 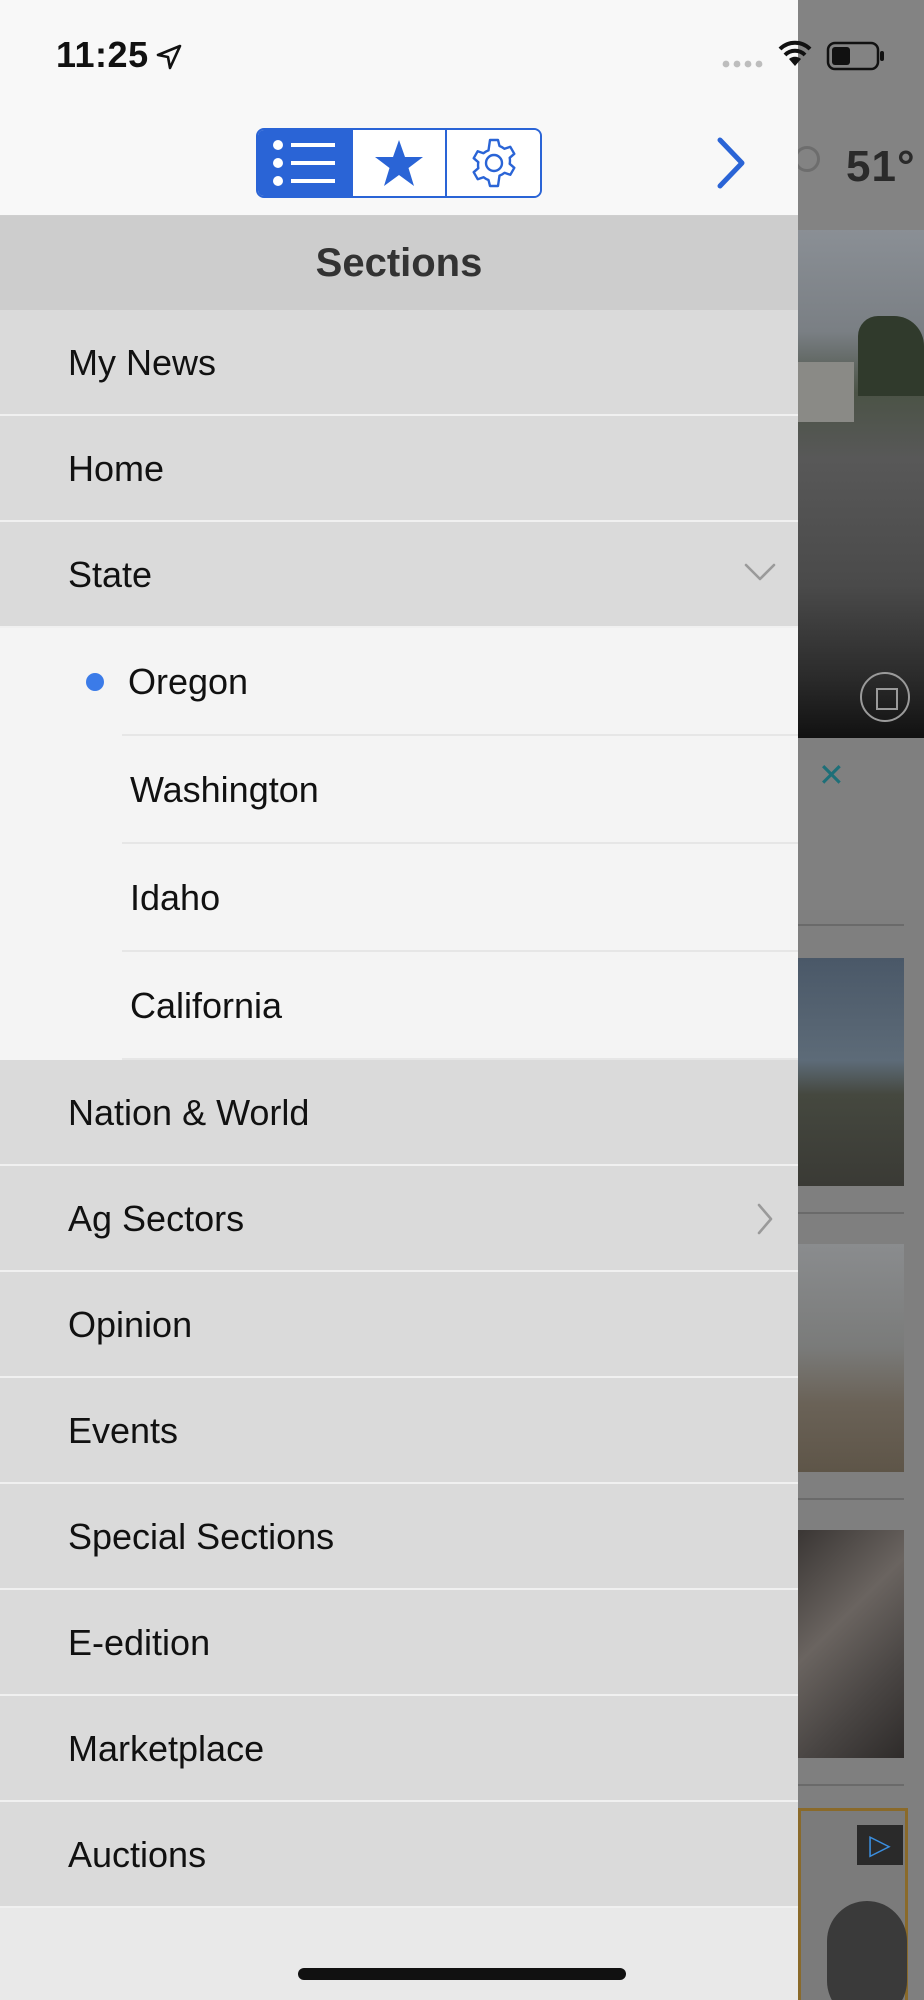 What do you see at coordinates (123, 1430) in the screenshot?
I see `menu-item-label: Events` at bounding box center [123, 1430].